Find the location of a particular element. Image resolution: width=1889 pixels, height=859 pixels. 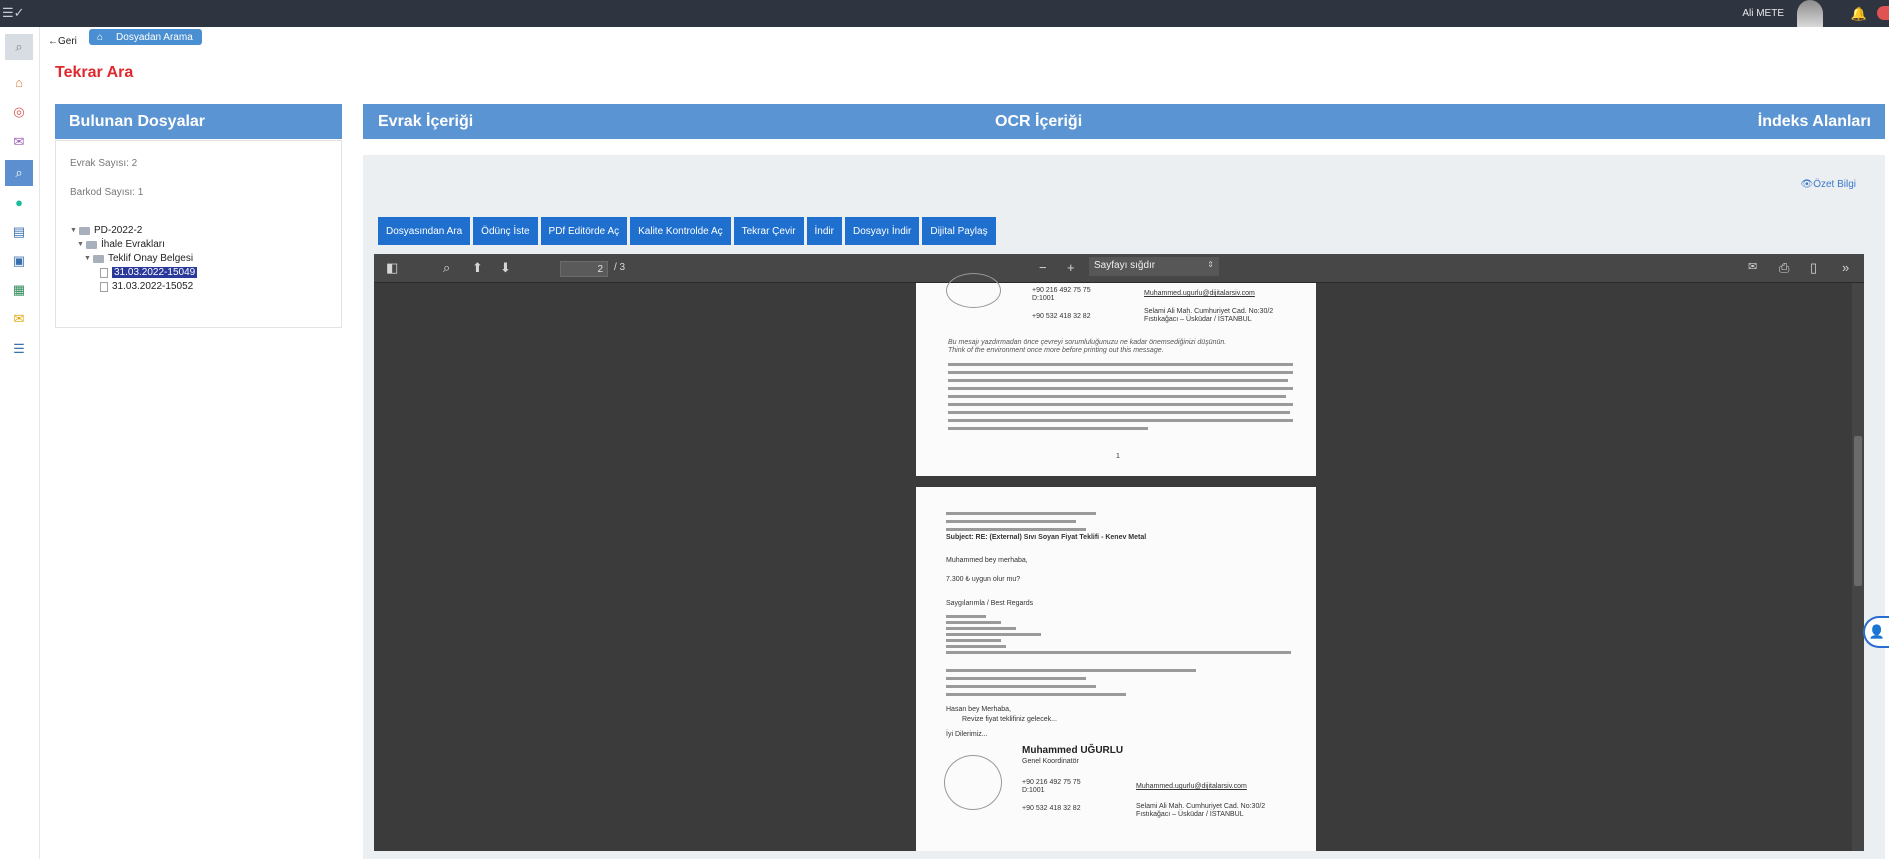

mobile-line: +90 532 418 32 82 is located at coordinates (1061, 316).